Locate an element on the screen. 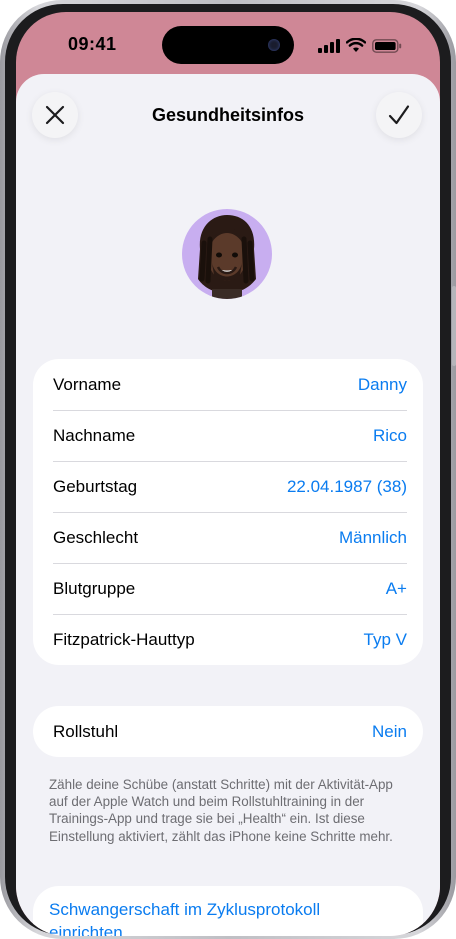 This screenshot has height=939, width=456. row-birthday: Geburtstag 22.04.1987 (38) is located at coordinates (228, 486).